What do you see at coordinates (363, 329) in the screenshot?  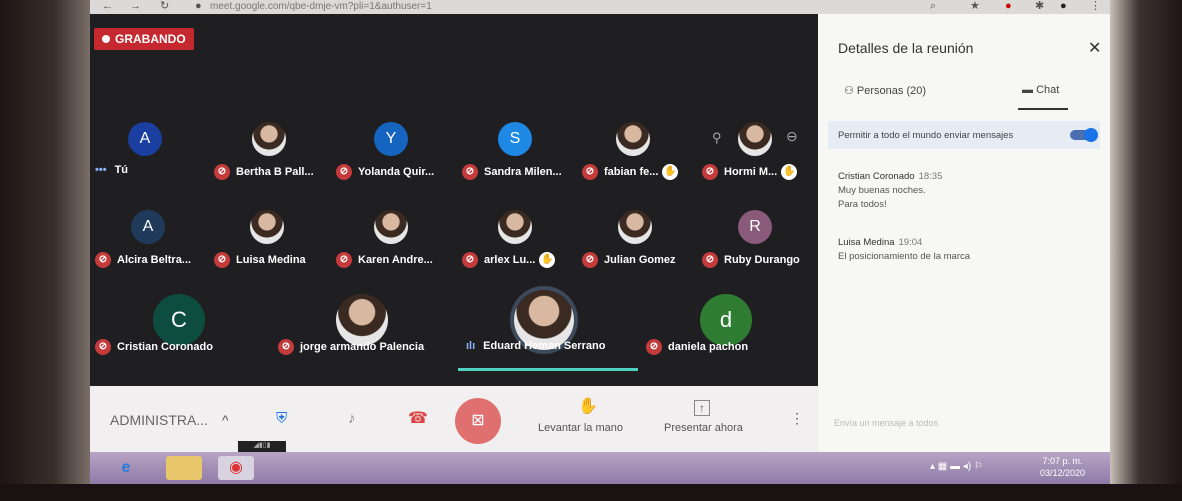 I see `participant-tile: ⊘ jorge armando Palencia` at bounding box center [363, 329].